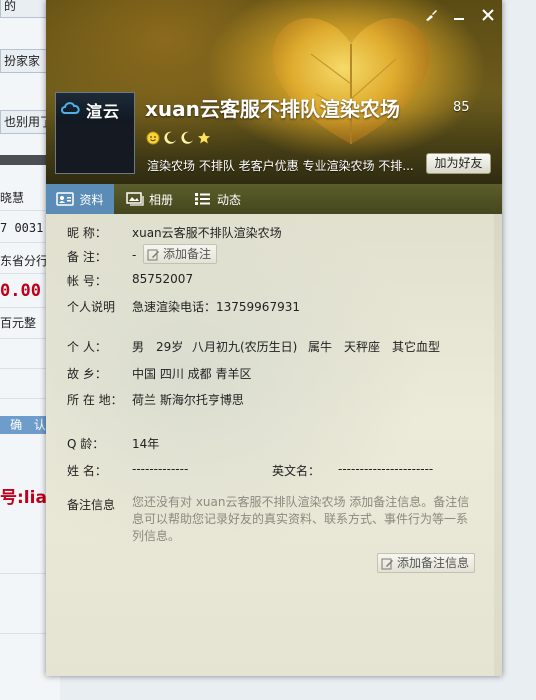  I want to click on nickname-value: xuan云客服不排队渲染农场, so click(207, 233).